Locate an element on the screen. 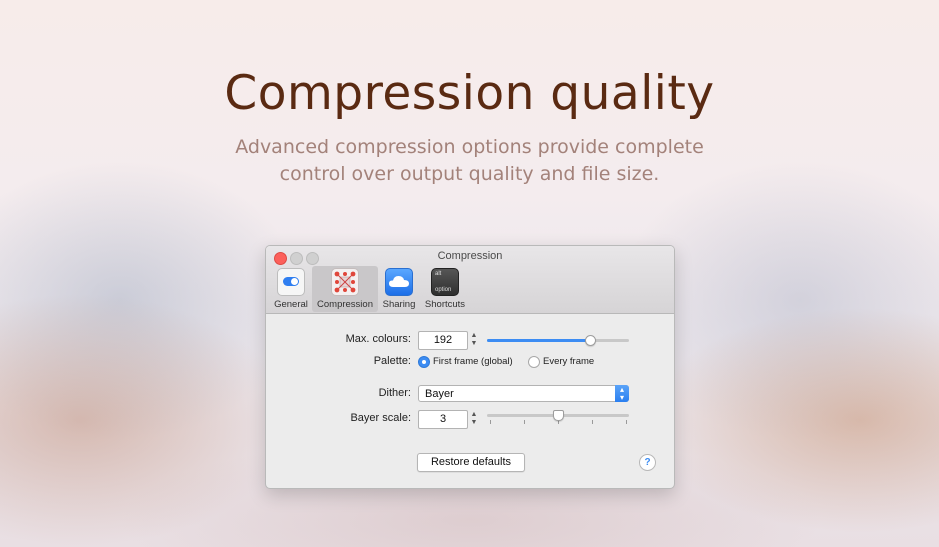  key-bottom-label: option is located at coordinates (443, 290).